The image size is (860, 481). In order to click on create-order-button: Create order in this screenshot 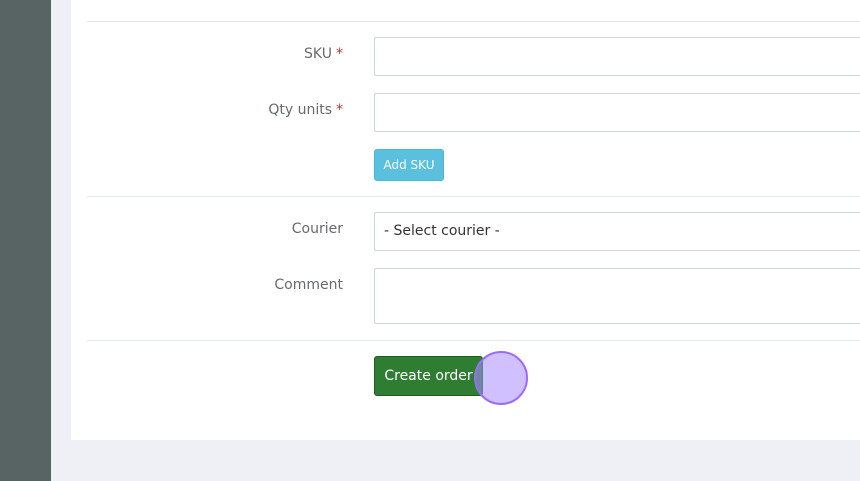, I will do `click(428, 376)`.